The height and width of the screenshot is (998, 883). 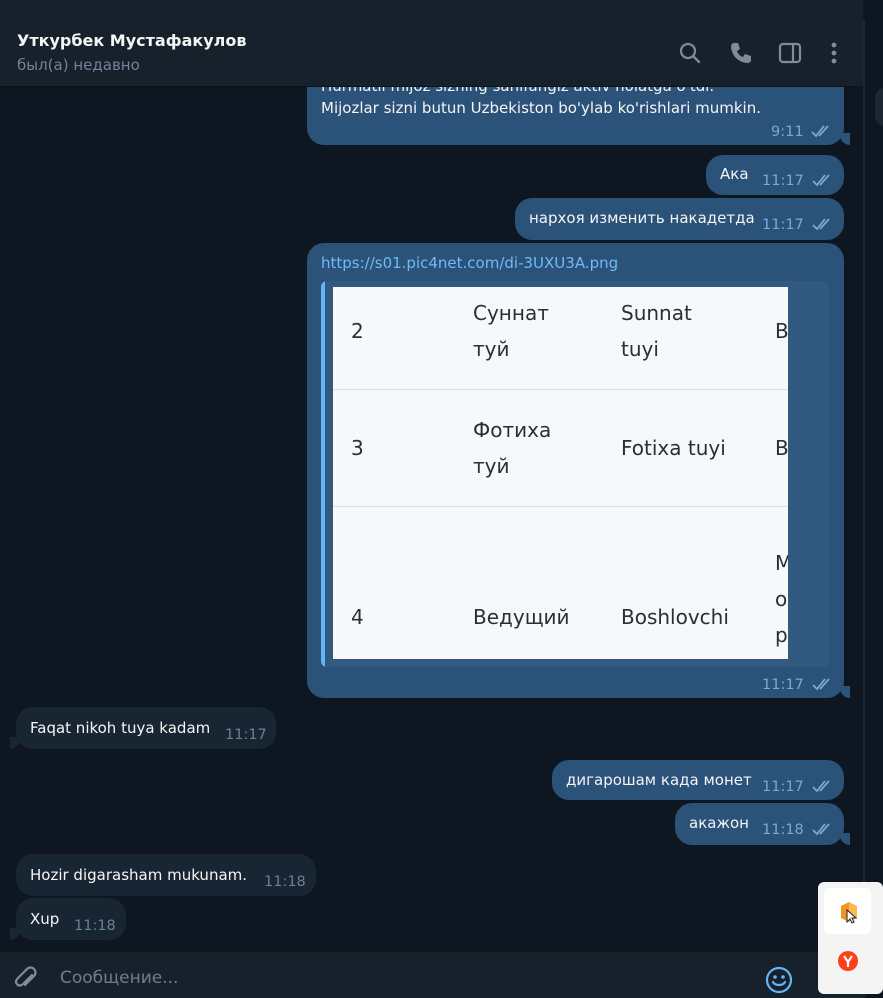 What do you see at coordinates (675, 617) in the screenshot?
I see `table-cell: Boshlovchi` at bounding box center [675, 617].